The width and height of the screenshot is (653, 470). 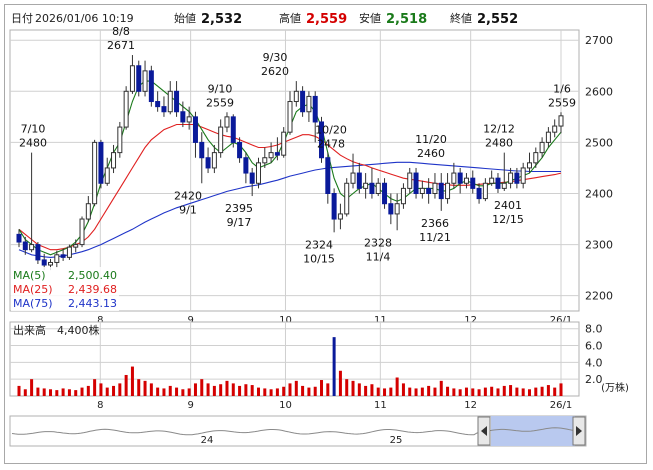 What do you see at coordinates (599, 296) in the screenshot?
I see `price-y-tick: 2200` at bounding box center [599, 296].